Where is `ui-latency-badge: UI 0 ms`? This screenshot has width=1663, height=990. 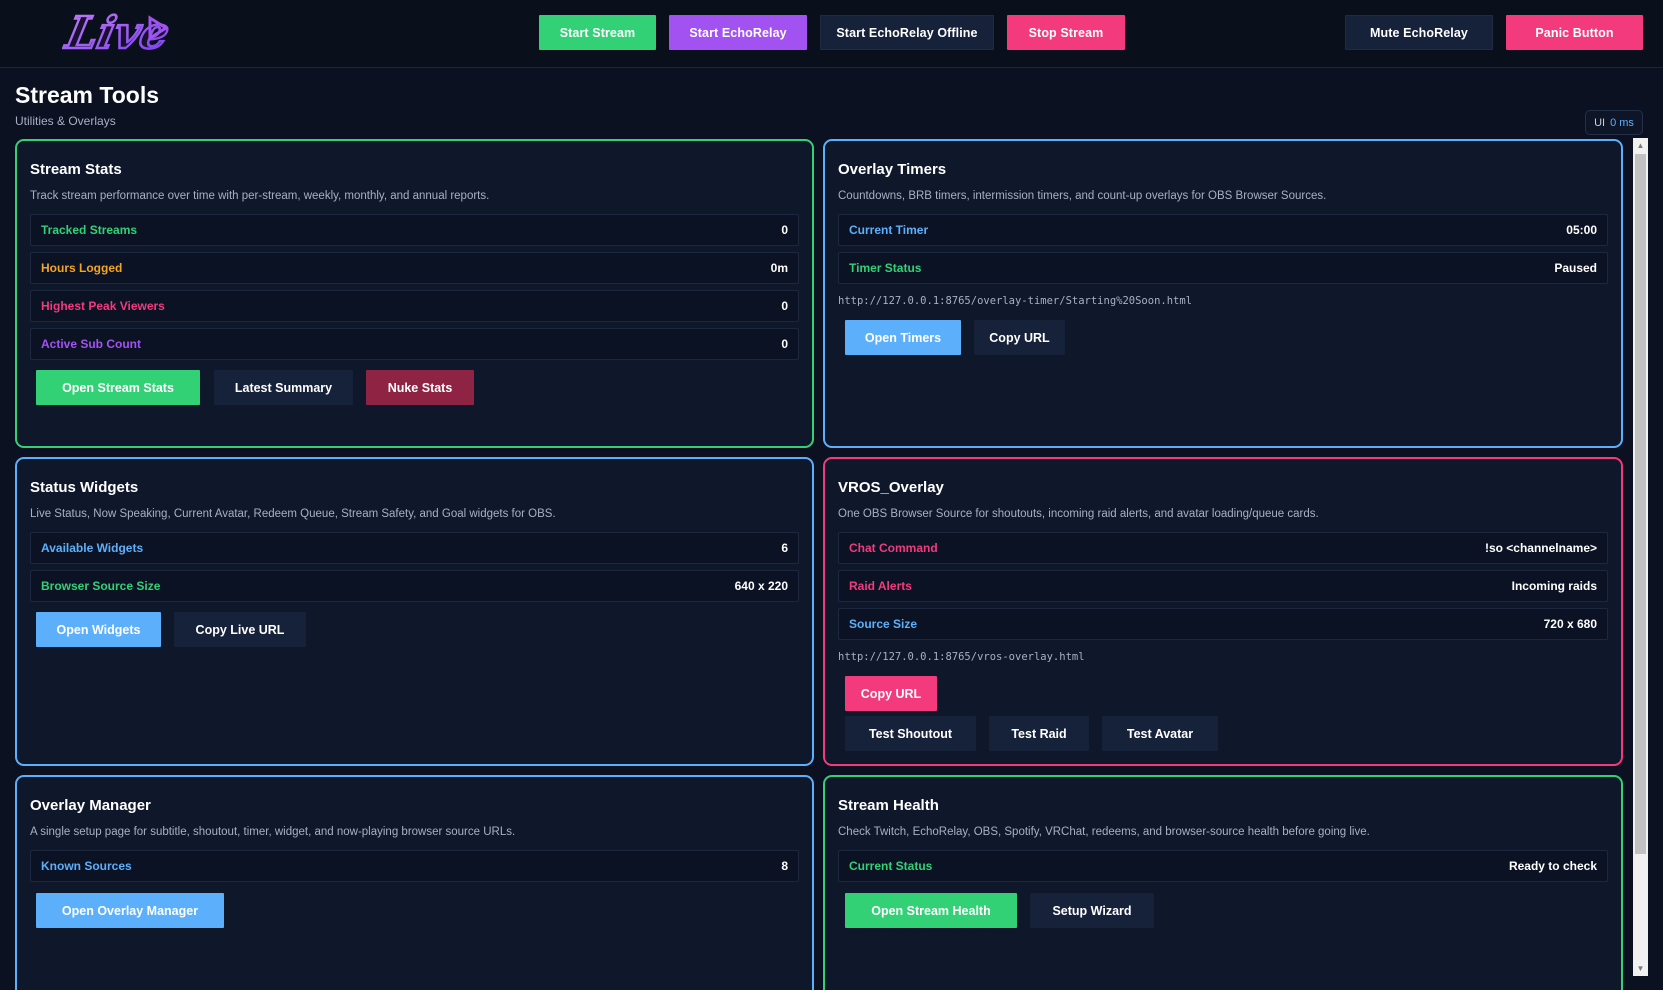 ui-latency-badge: UI 0 ms is located at coordinates (1614, 122).